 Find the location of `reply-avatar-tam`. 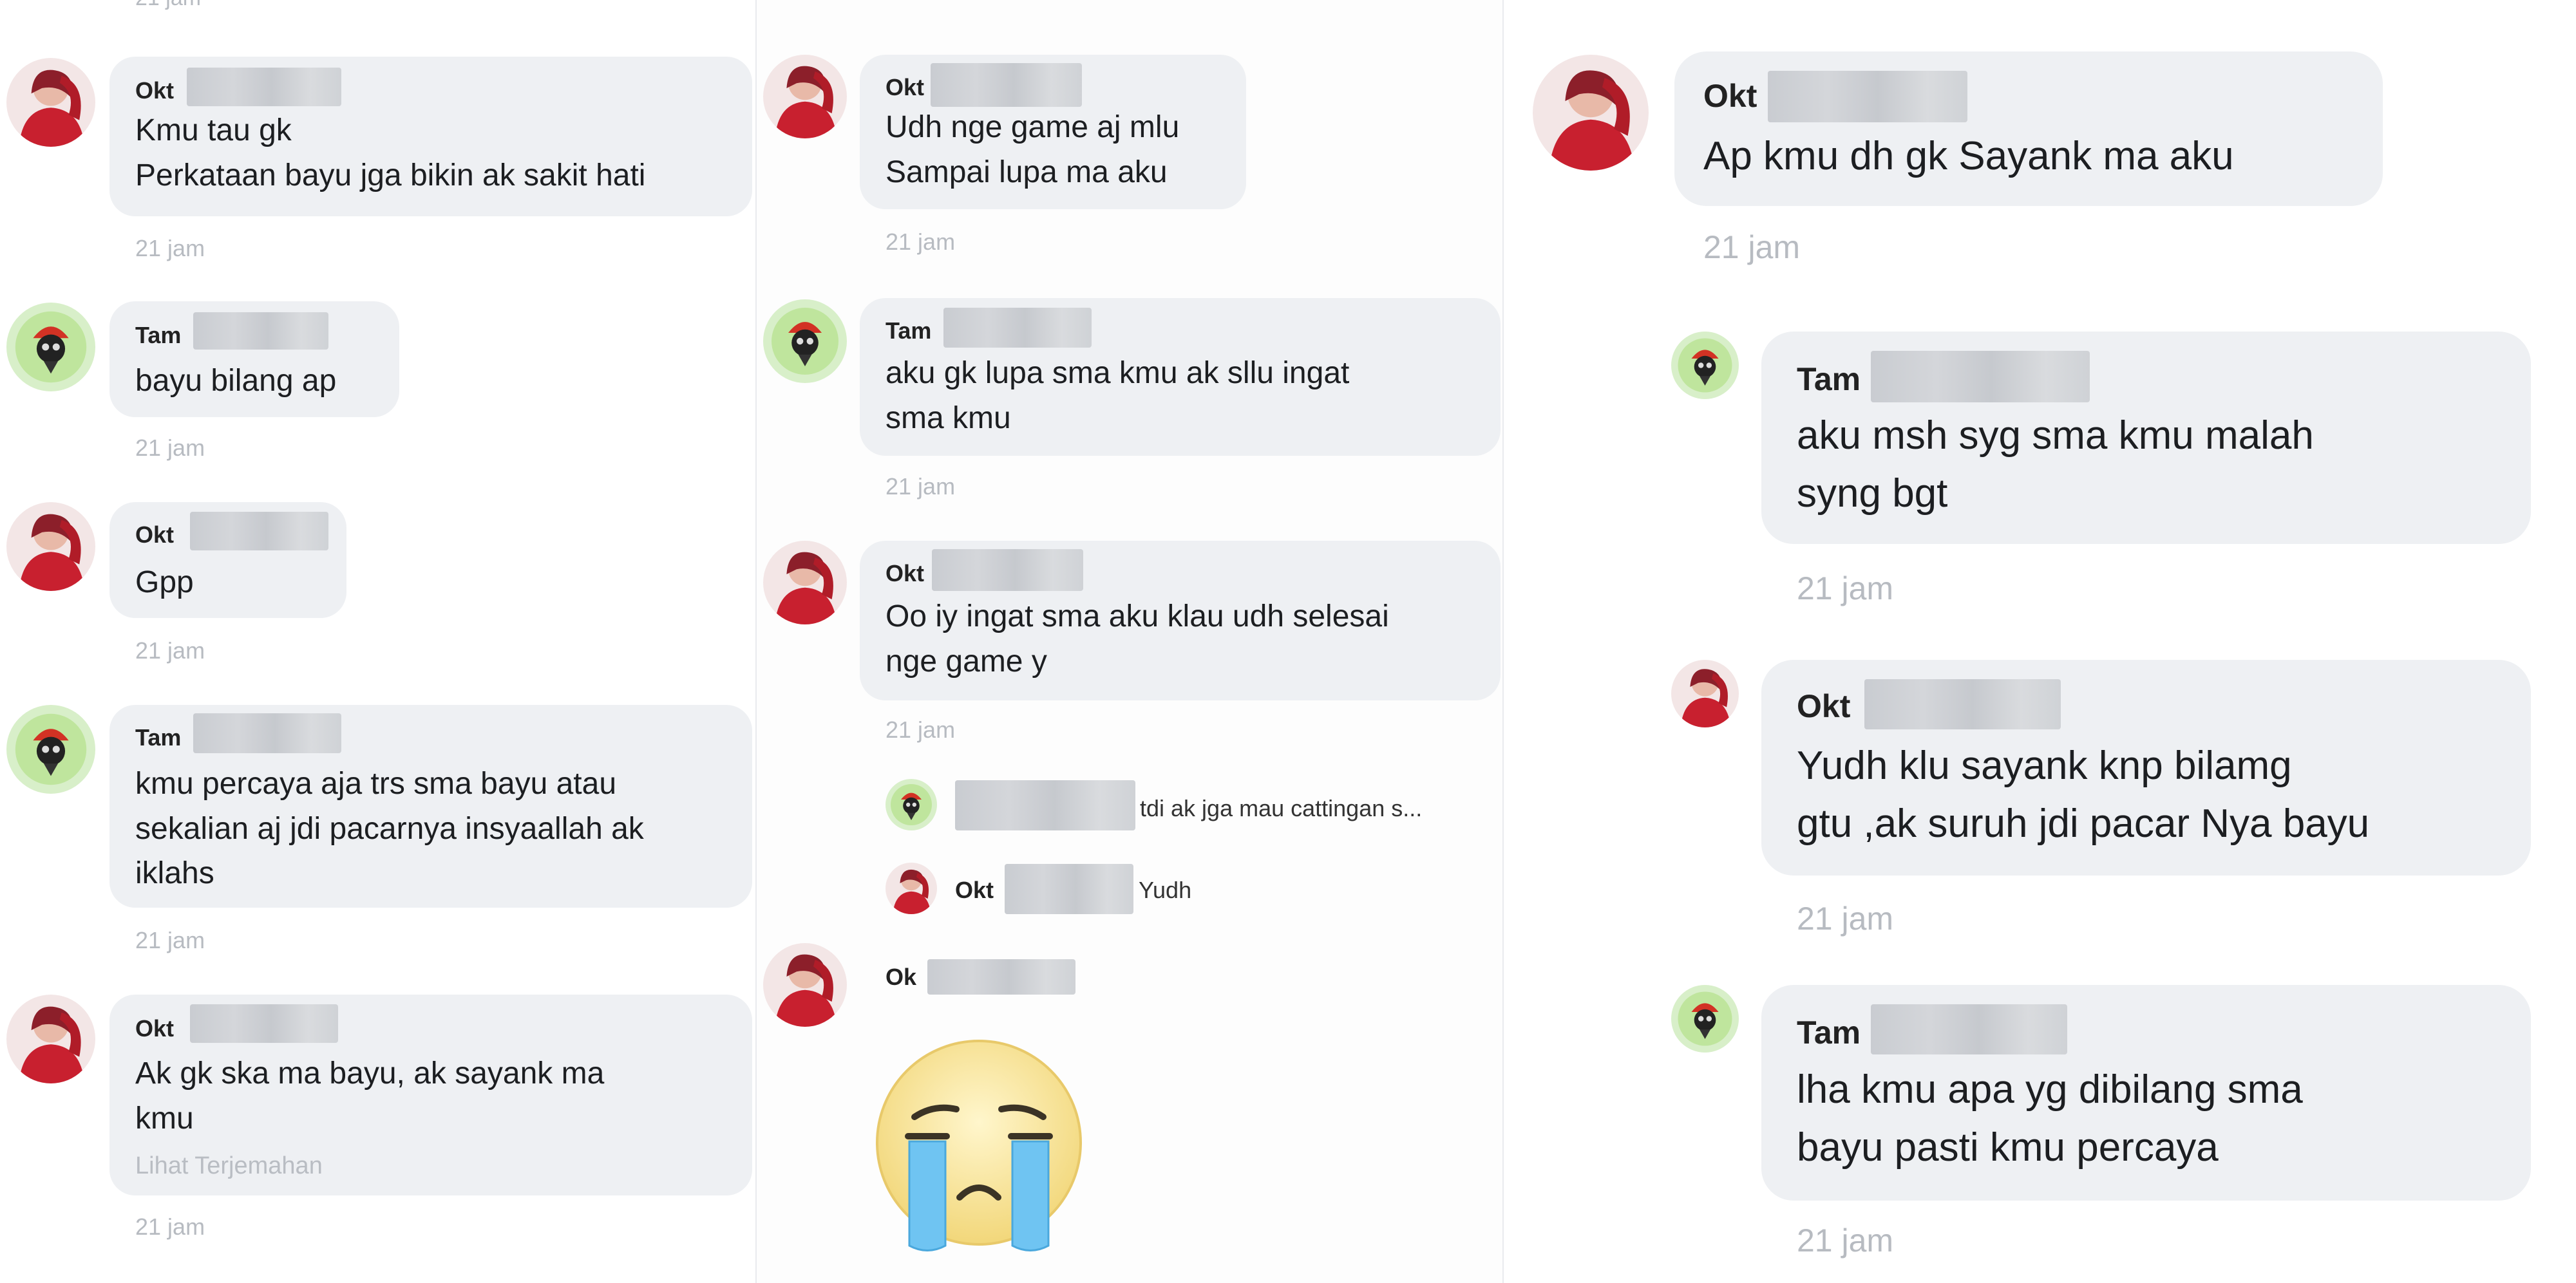

reply-avatar-tam is located at coordinates (911, 804).